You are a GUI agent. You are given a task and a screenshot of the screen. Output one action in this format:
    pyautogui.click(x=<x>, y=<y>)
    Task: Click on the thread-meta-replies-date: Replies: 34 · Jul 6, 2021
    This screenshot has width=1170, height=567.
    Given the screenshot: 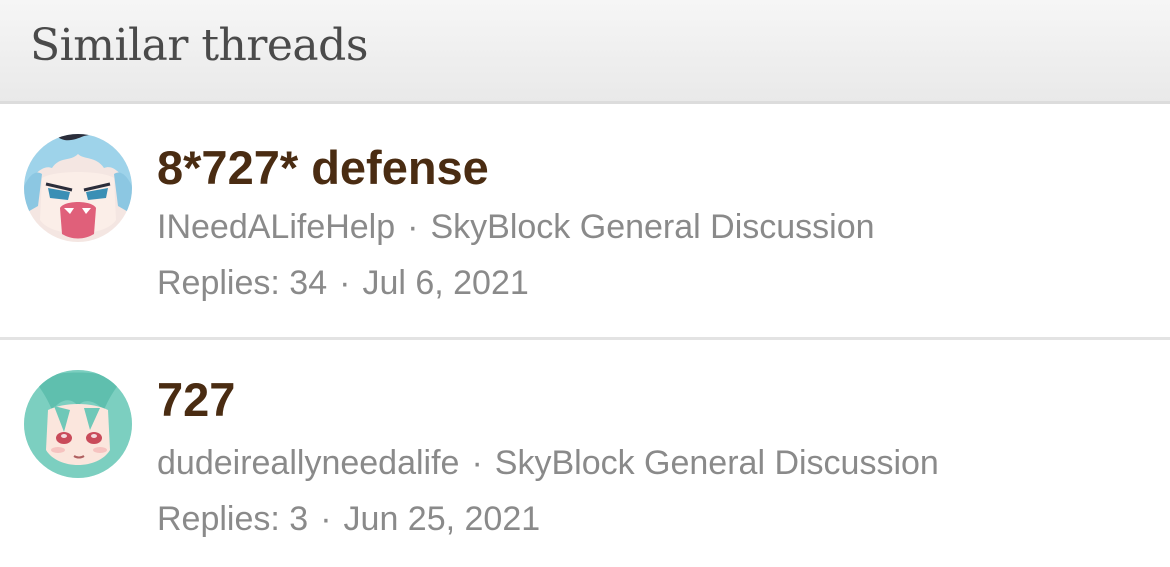 What is the action you would take?
    pyautogui.click(x=343, y=283)
    